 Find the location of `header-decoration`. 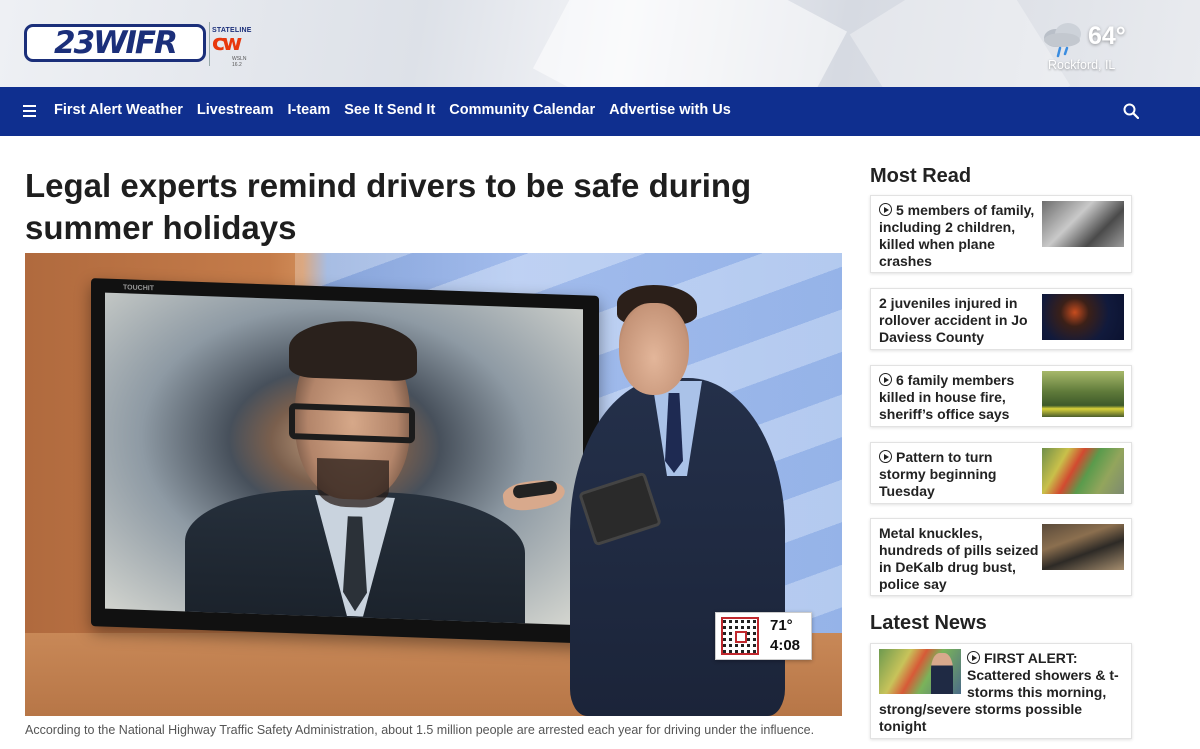

header-decoration is located at coordinates (690, 43).